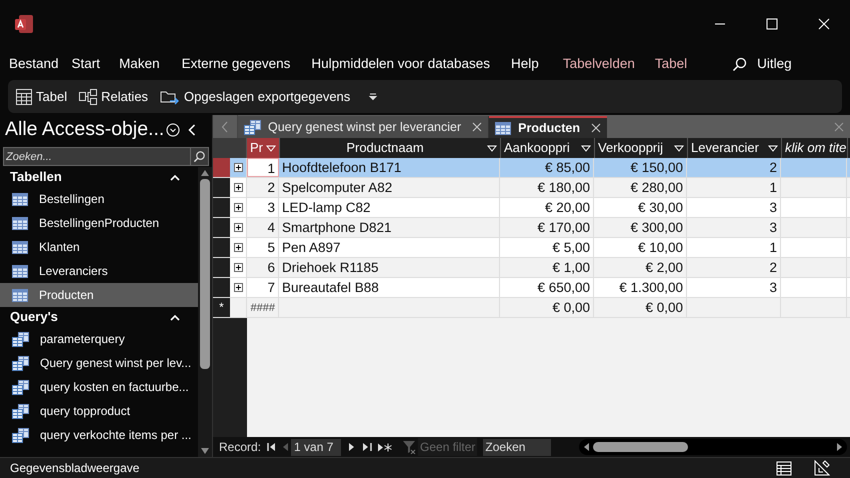 This screenshot has width=850, height=478. I want to click on next-record-button, so click(352, 447).